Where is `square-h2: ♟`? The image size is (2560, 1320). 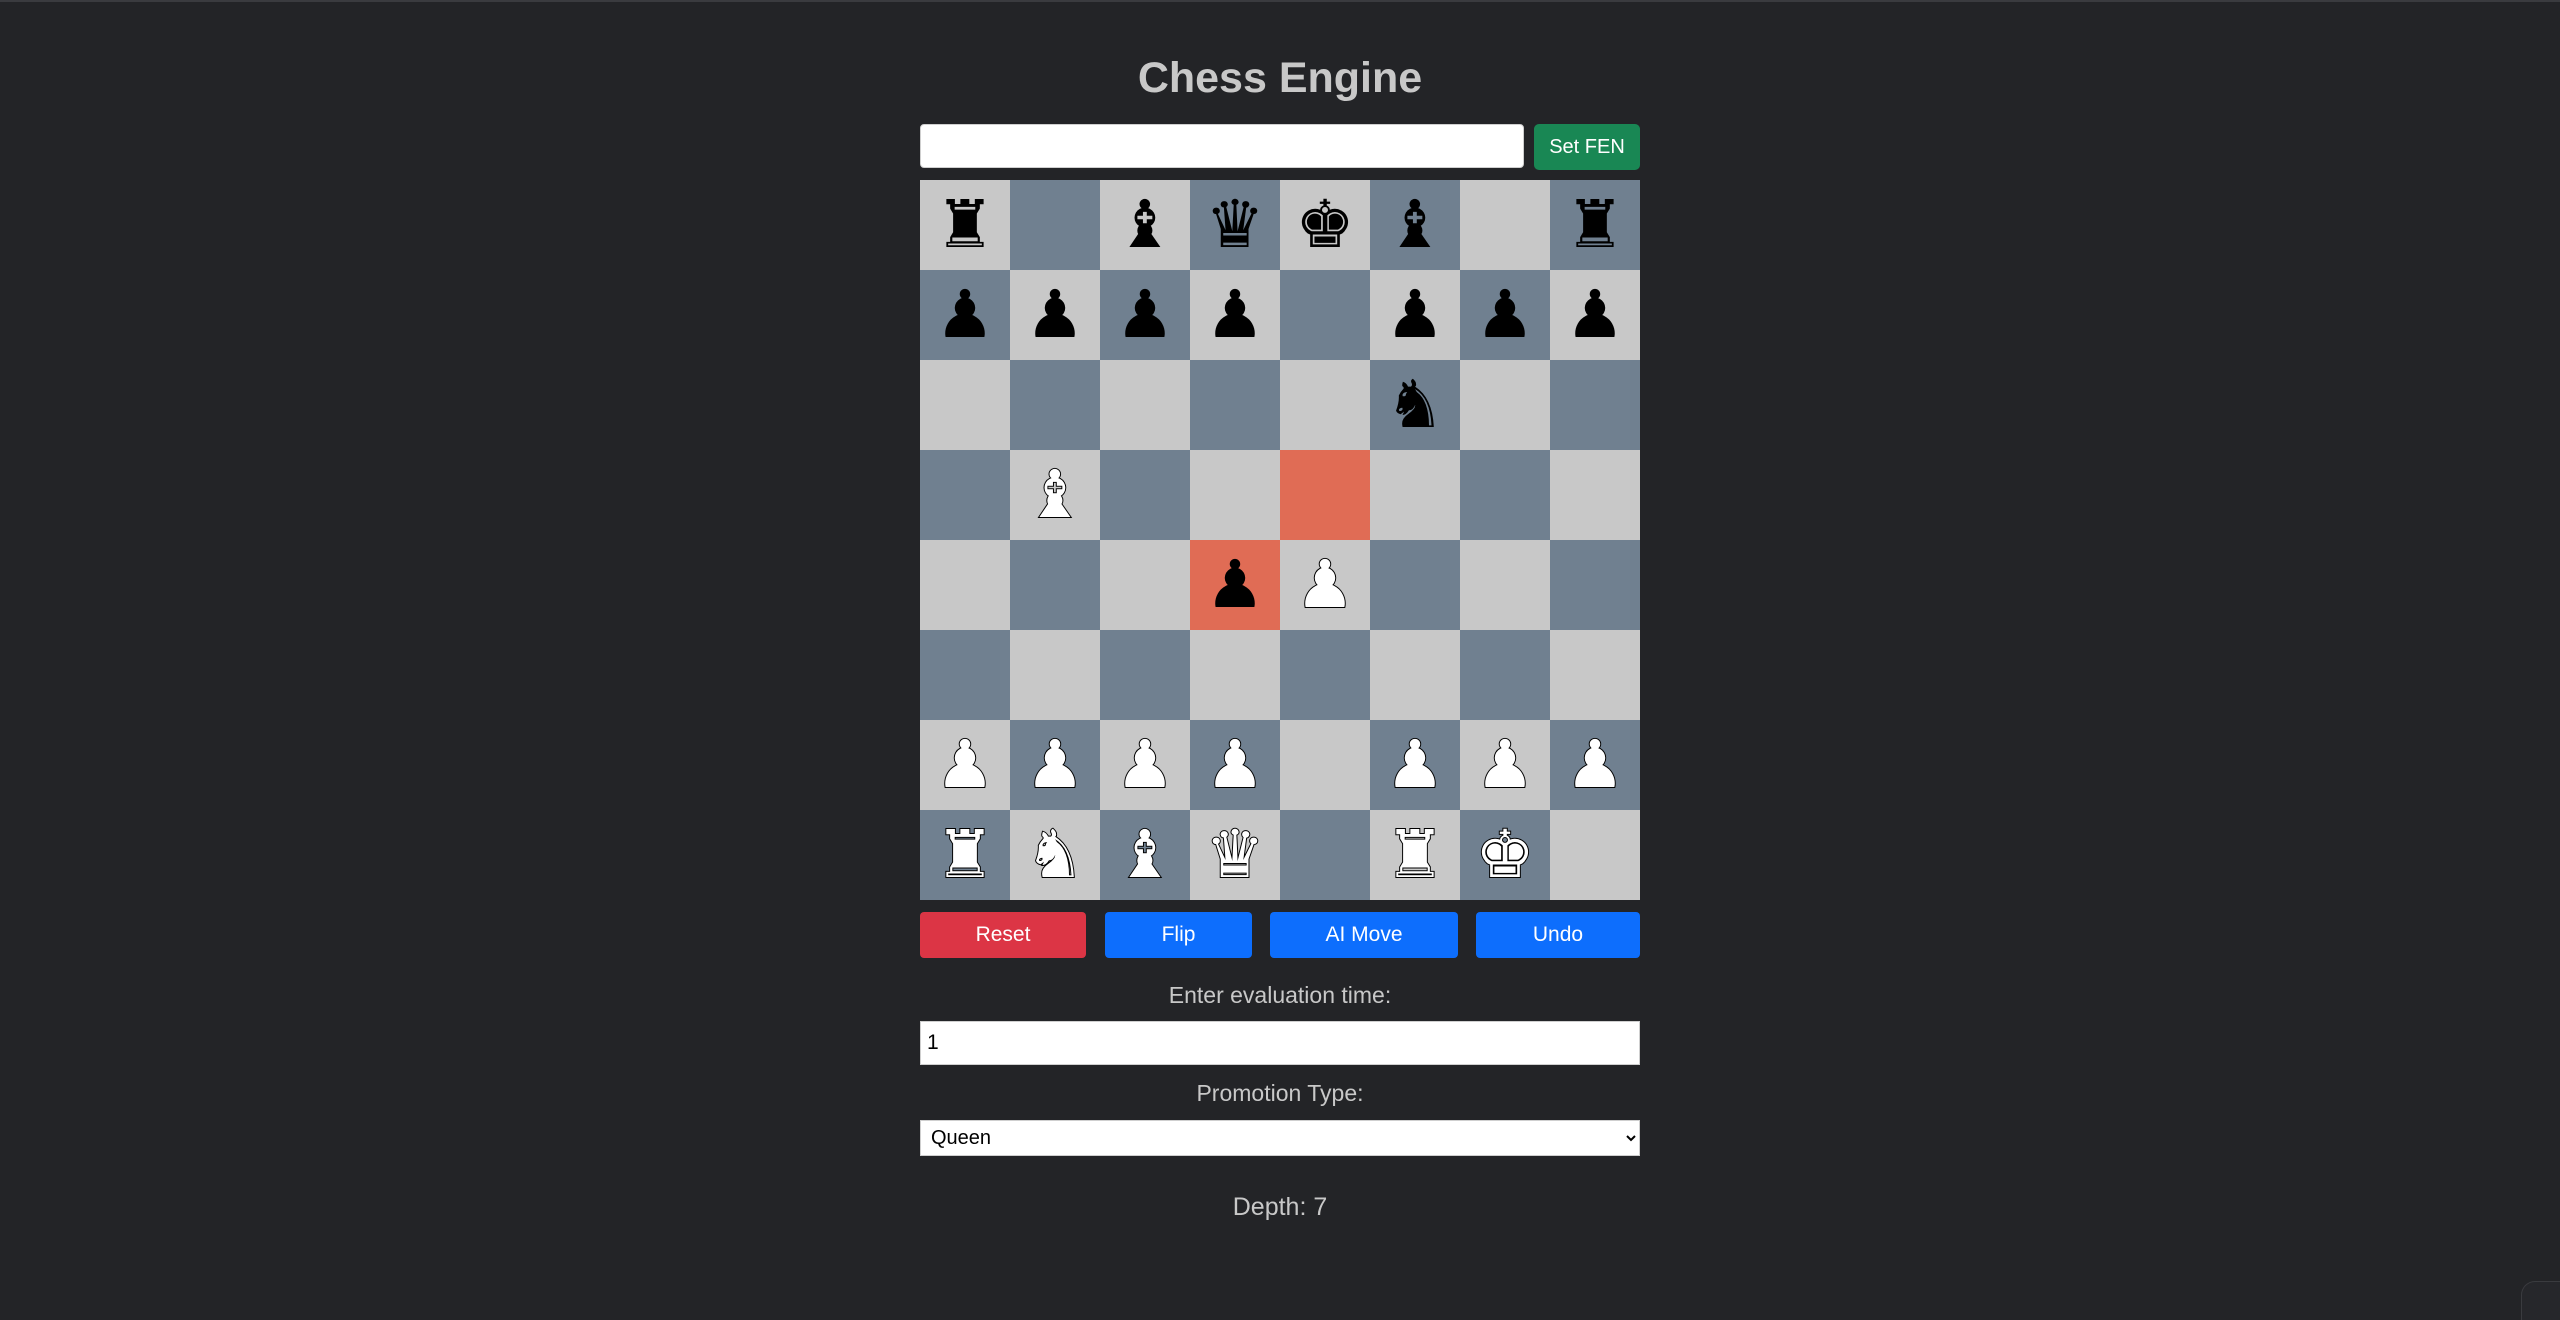 square-h2: ♟ is located at coordinates (1595, 765).